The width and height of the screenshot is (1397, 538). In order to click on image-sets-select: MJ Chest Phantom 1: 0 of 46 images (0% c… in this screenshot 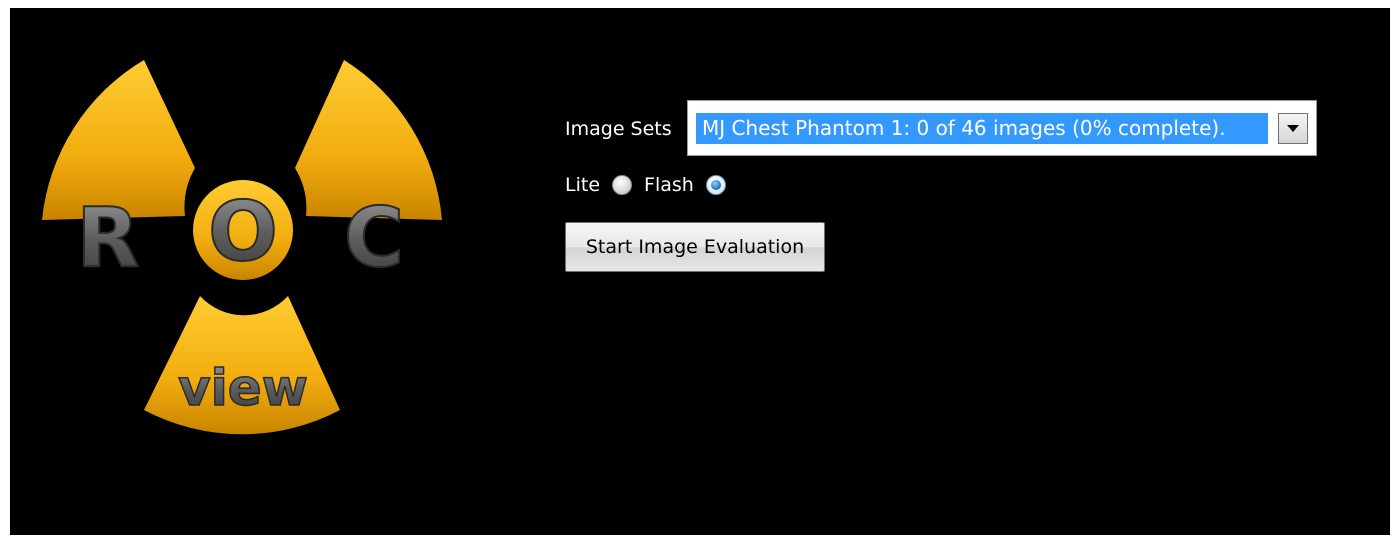, I will do `click(1002, 128)`.